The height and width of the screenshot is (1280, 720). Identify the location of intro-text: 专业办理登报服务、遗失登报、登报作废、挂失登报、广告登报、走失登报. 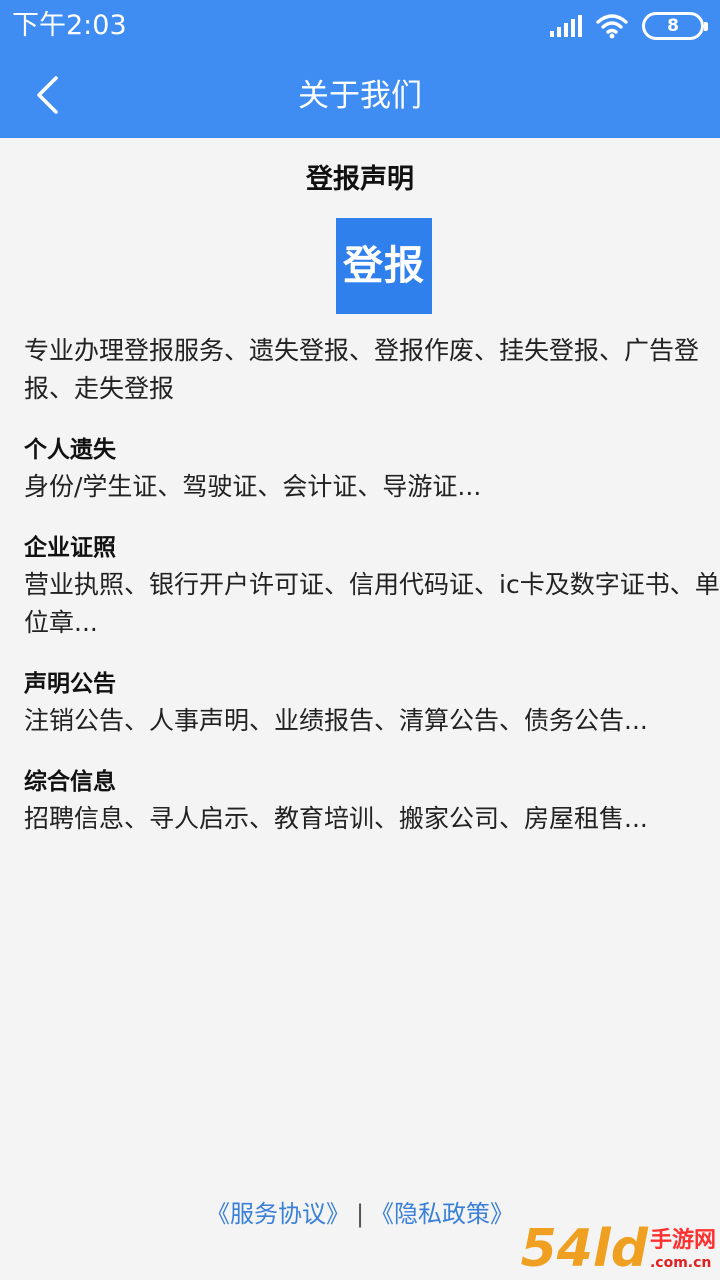
(362, 369).